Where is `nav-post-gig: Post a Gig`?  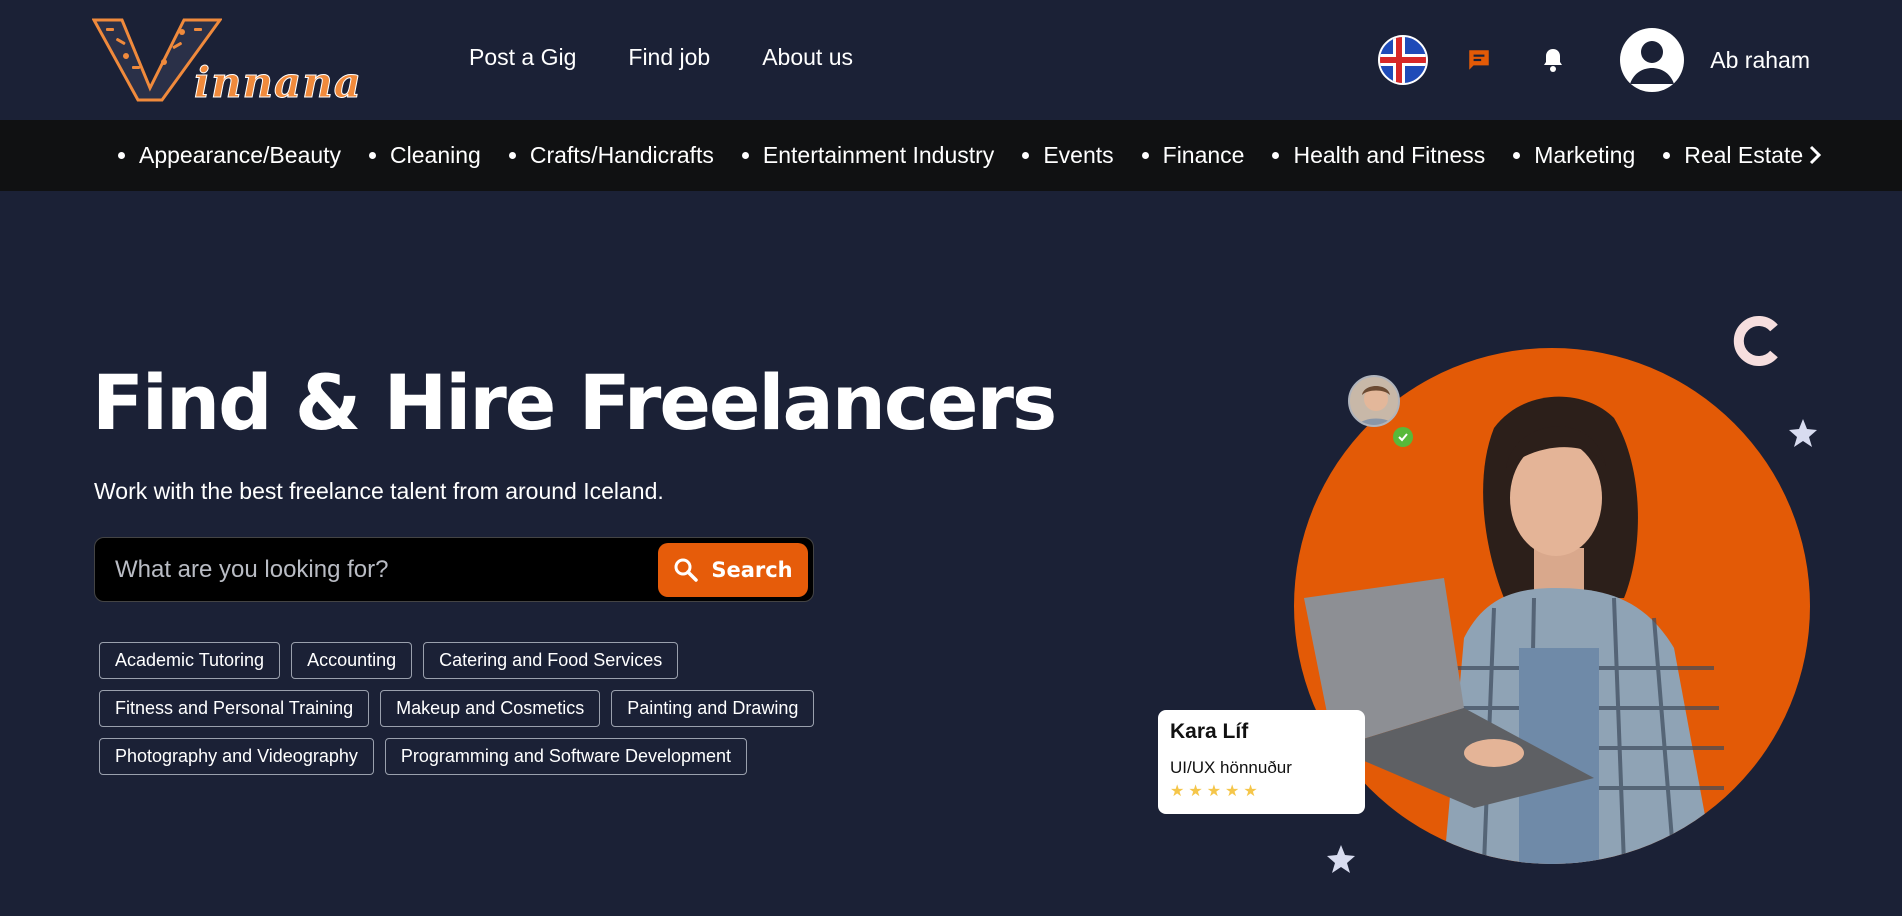
nav-post-gig: Post a Gig is located at coordinates (522, 57).